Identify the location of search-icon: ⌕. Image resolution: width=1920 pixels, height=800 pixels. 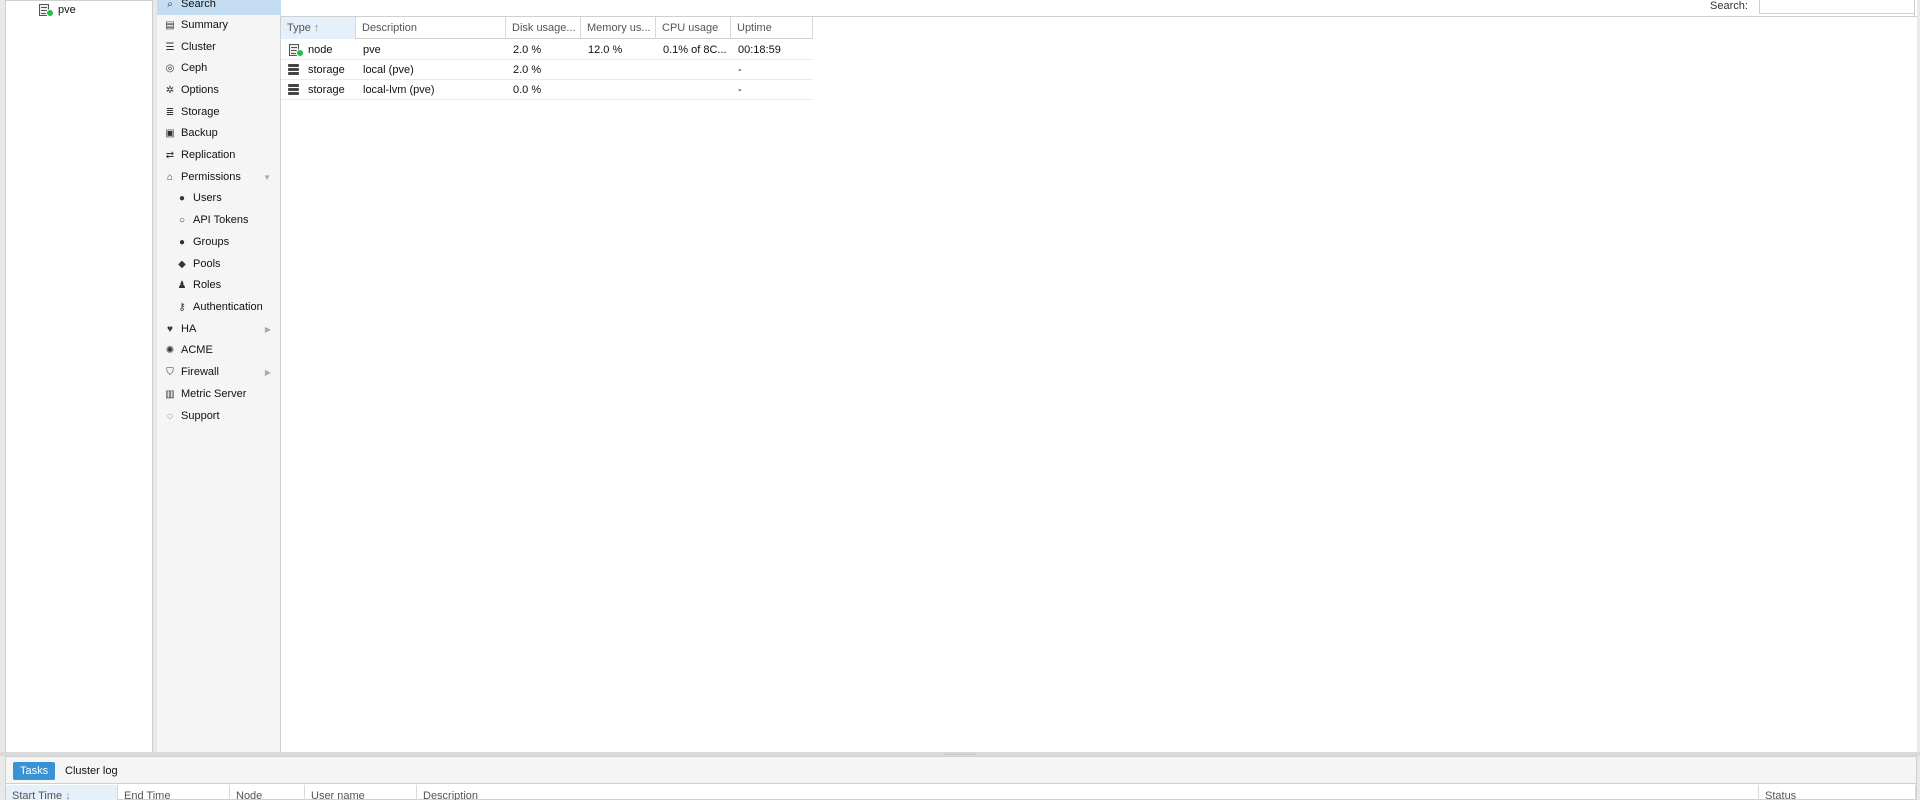
(170, 5).